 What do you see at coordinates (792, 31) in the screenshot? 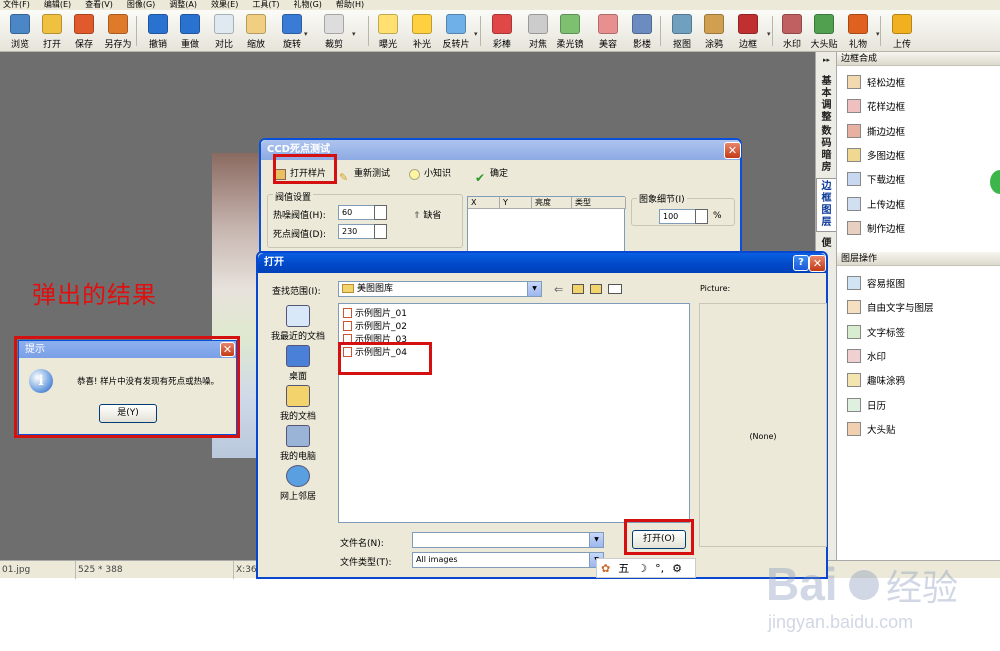
I see `toolbar-watermark-button: 水印` at bounding box center [792, 31].